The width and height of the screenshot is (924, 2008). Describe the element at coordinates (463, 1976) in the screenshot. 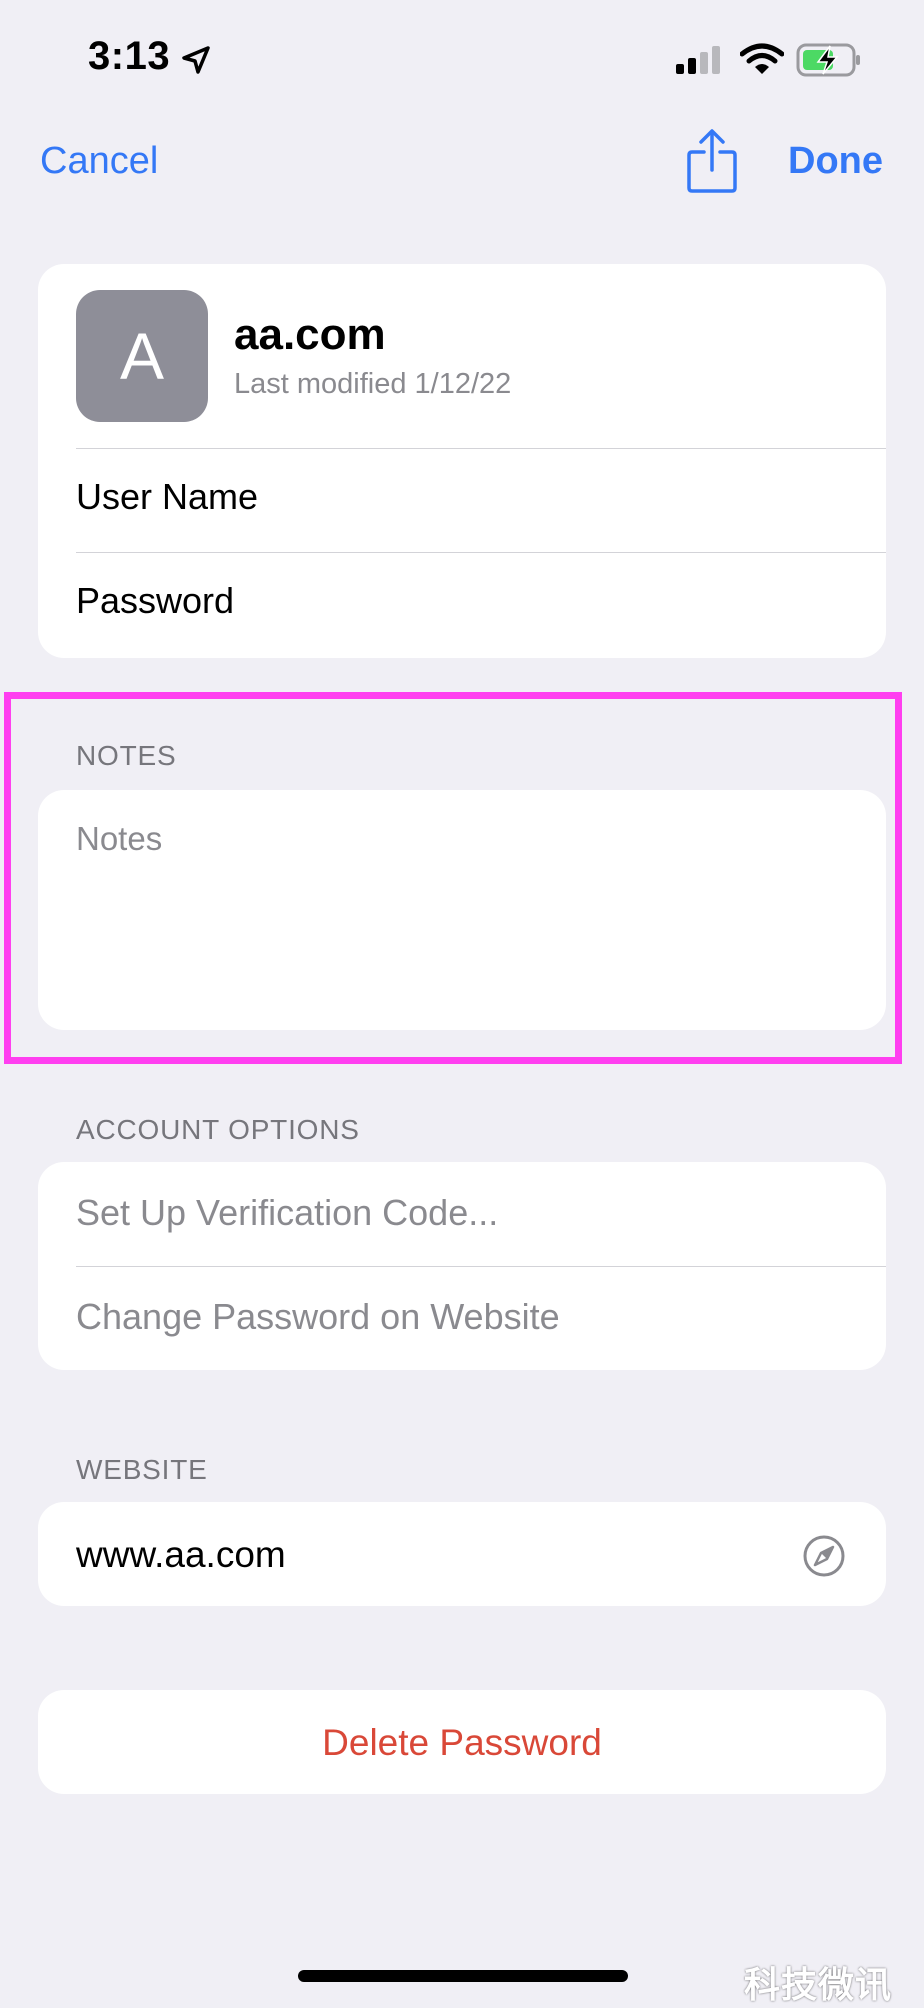

I see `home-indicator` at that location.